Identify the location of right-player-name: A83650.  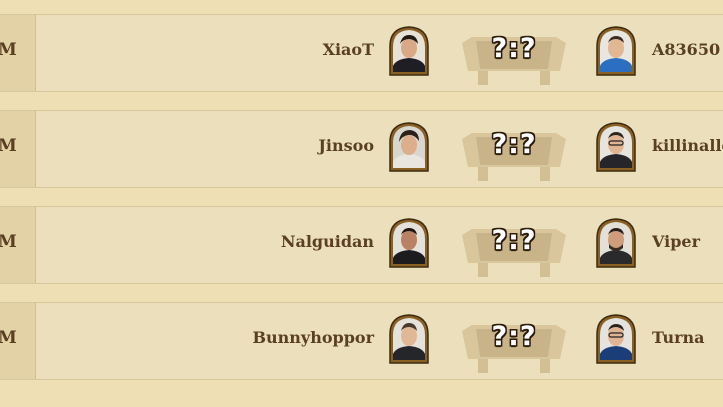
(686, 49).